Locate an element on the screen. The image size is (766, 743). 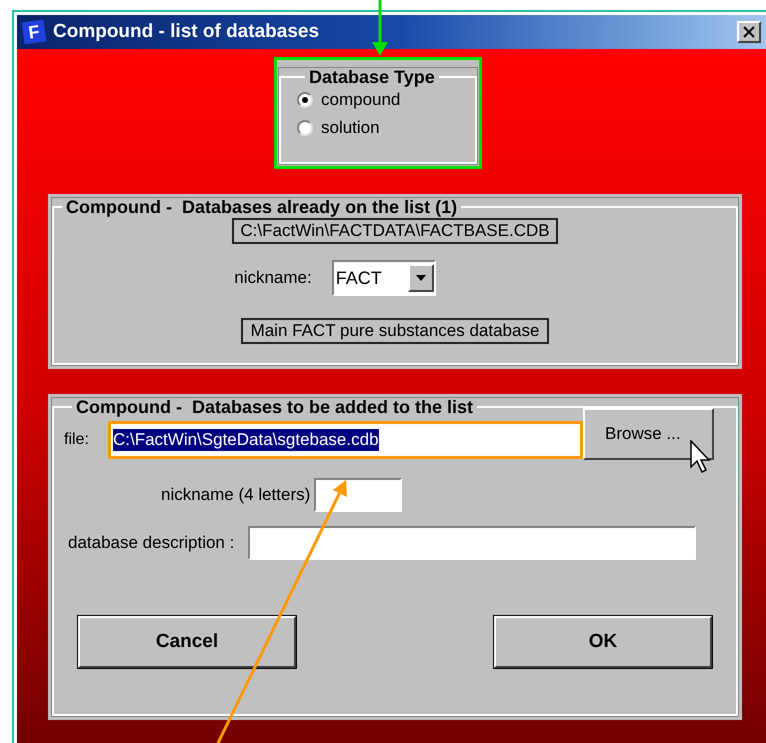
file-label: file: is located at coordinates (77, 440).